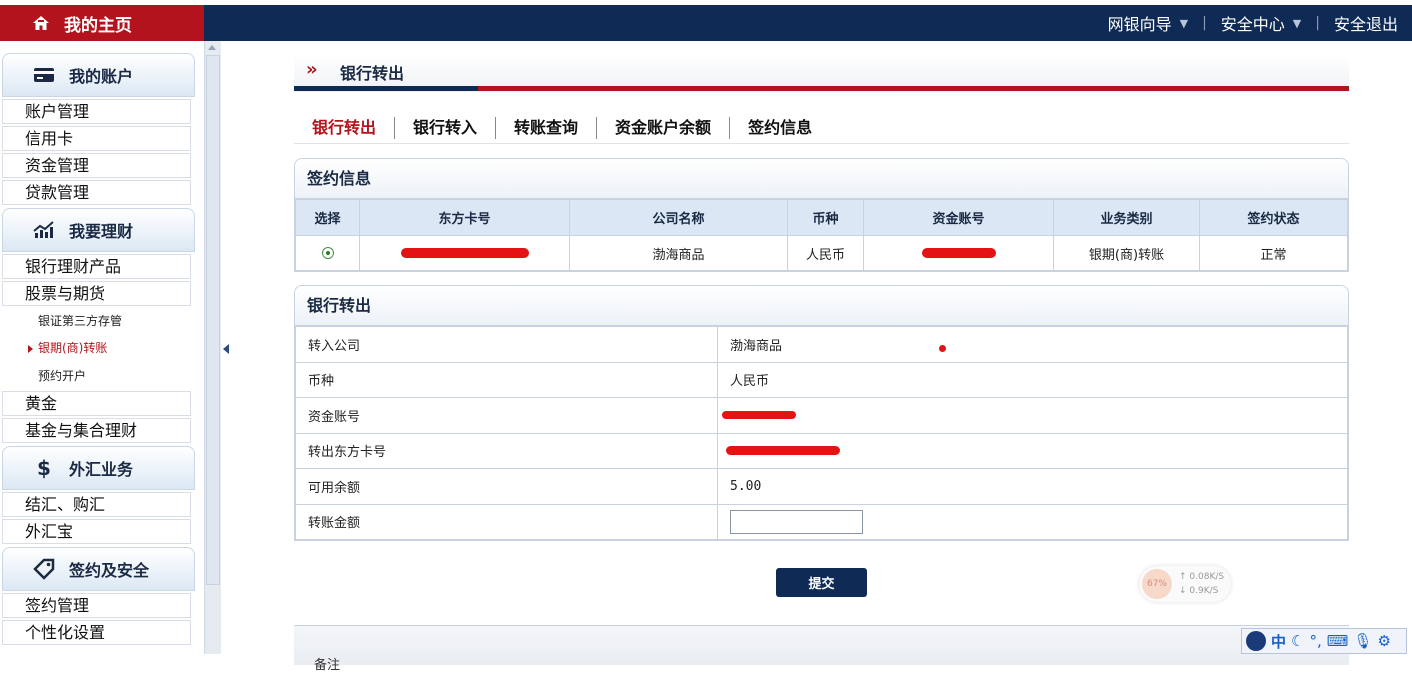 This screenshot has height=673, width=1412. I want to click on punctuation-icon: °,, so click(1315, 641).